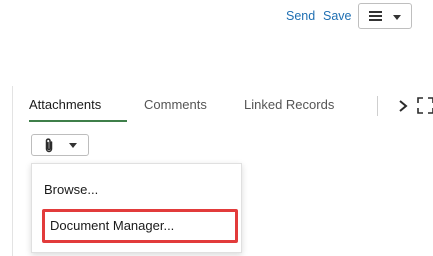 The width and height of the screenshot is (433, 256). I want to click on add-attachment-button, so click(60, 145).